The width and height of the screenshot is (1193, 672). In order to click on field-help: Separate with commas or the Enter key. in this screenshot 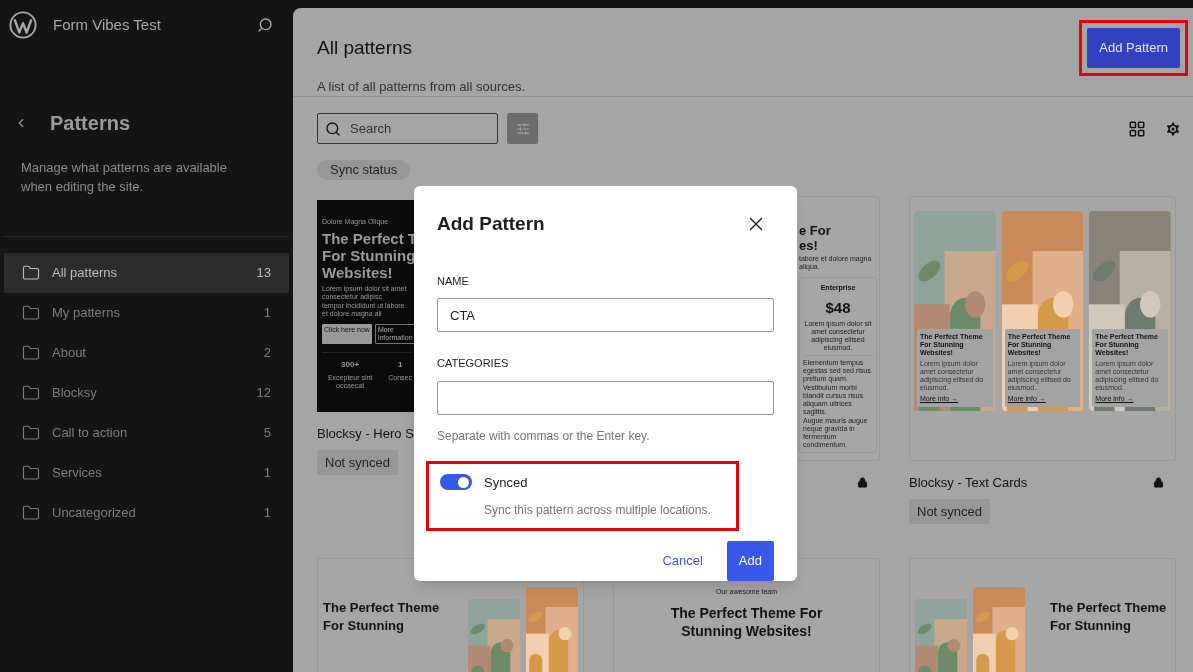, I will do `click(543, 436)`.